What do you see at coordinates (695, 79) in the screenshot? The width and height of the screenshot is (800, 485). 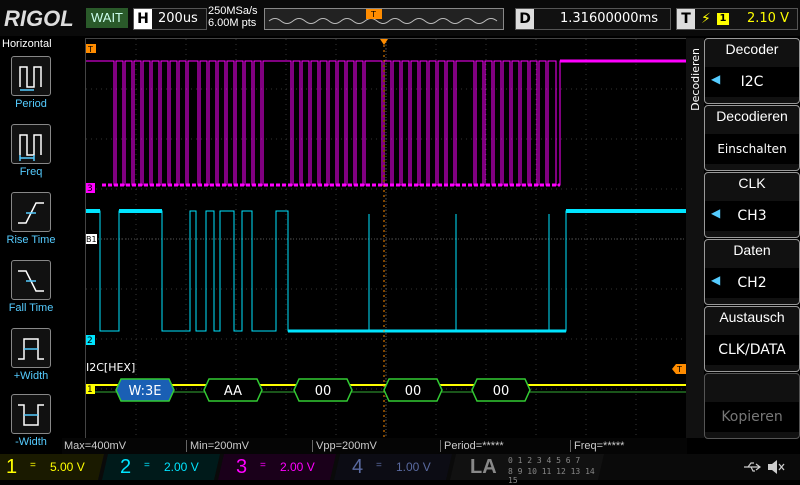 I see `menu-tab-label: Decodieren` at bounding box center [695, 79].